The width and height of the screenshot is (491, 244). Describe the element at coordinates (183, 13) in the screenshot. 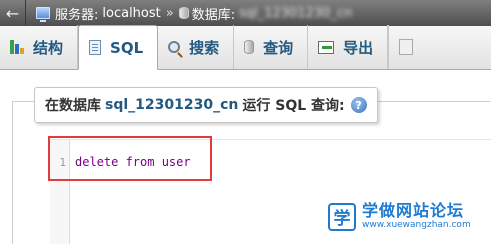

I see `database-icon` at that location.